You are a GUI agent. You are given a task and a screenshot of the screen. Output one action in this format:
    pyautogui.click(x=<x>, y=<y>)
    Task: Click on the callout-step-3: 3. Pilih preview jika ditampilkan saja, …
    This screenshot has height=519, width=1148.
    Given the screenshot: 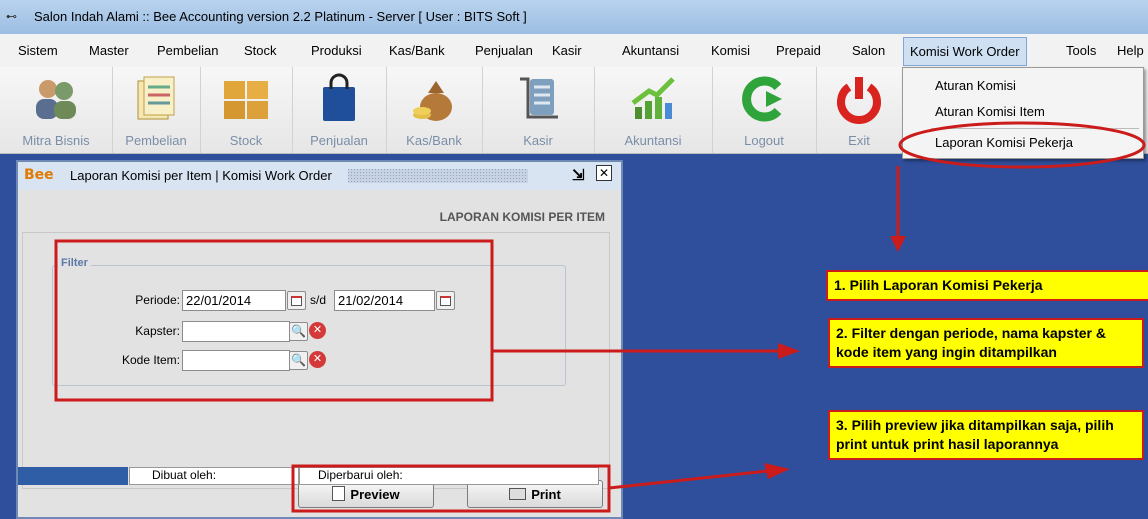 What is the action you would take?
    pyautogui.click(x=986, y=435)
    